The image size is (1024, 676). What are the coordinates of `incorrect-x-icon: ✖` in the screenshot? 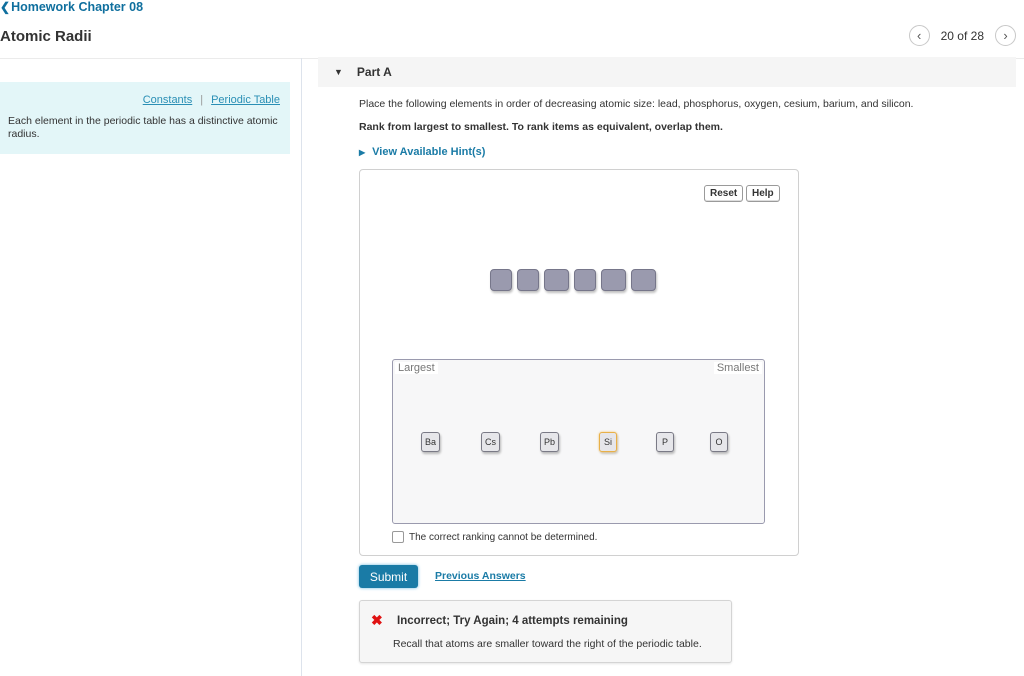 It's located at (377, 620).